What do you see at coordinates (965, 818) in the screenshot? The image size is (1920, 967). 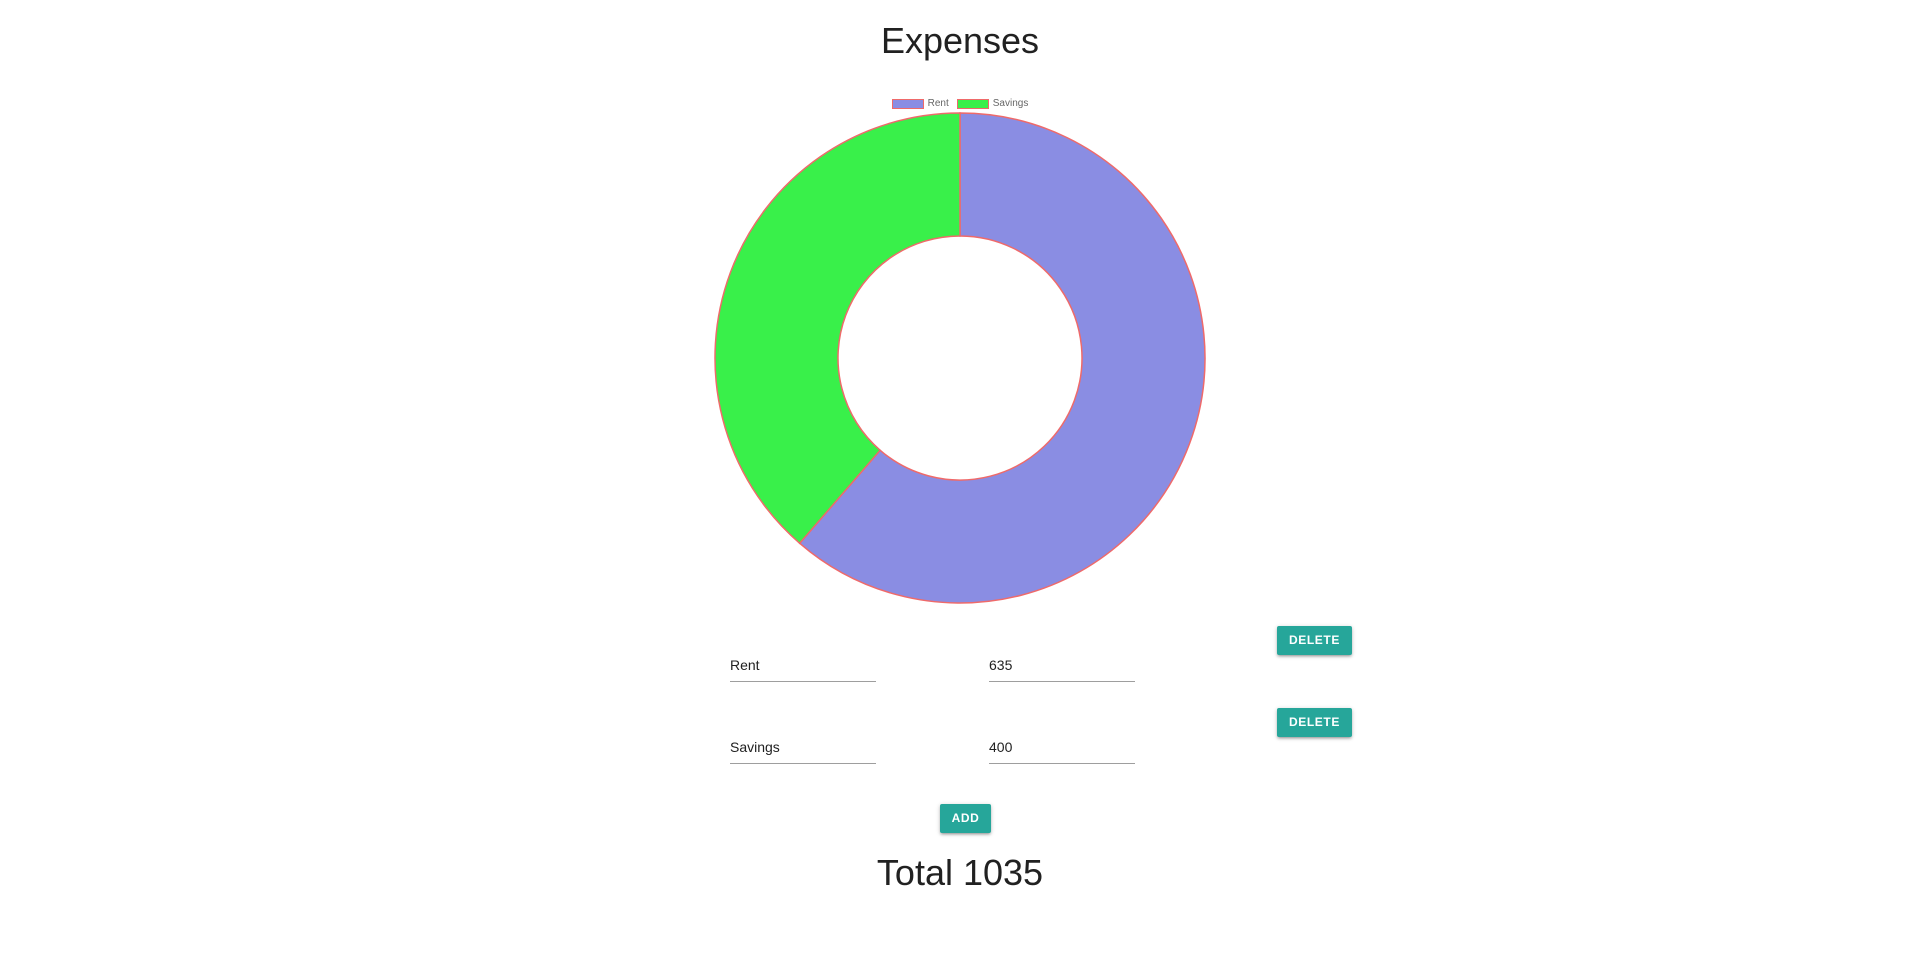 I see `add-expense-button: ADD` at bounding box center [965, 818].